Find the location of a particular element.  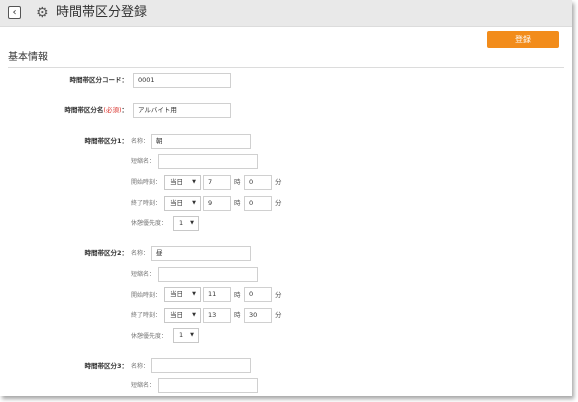

slot1-start-min-input: 0 is located at coordinates (258, 182).